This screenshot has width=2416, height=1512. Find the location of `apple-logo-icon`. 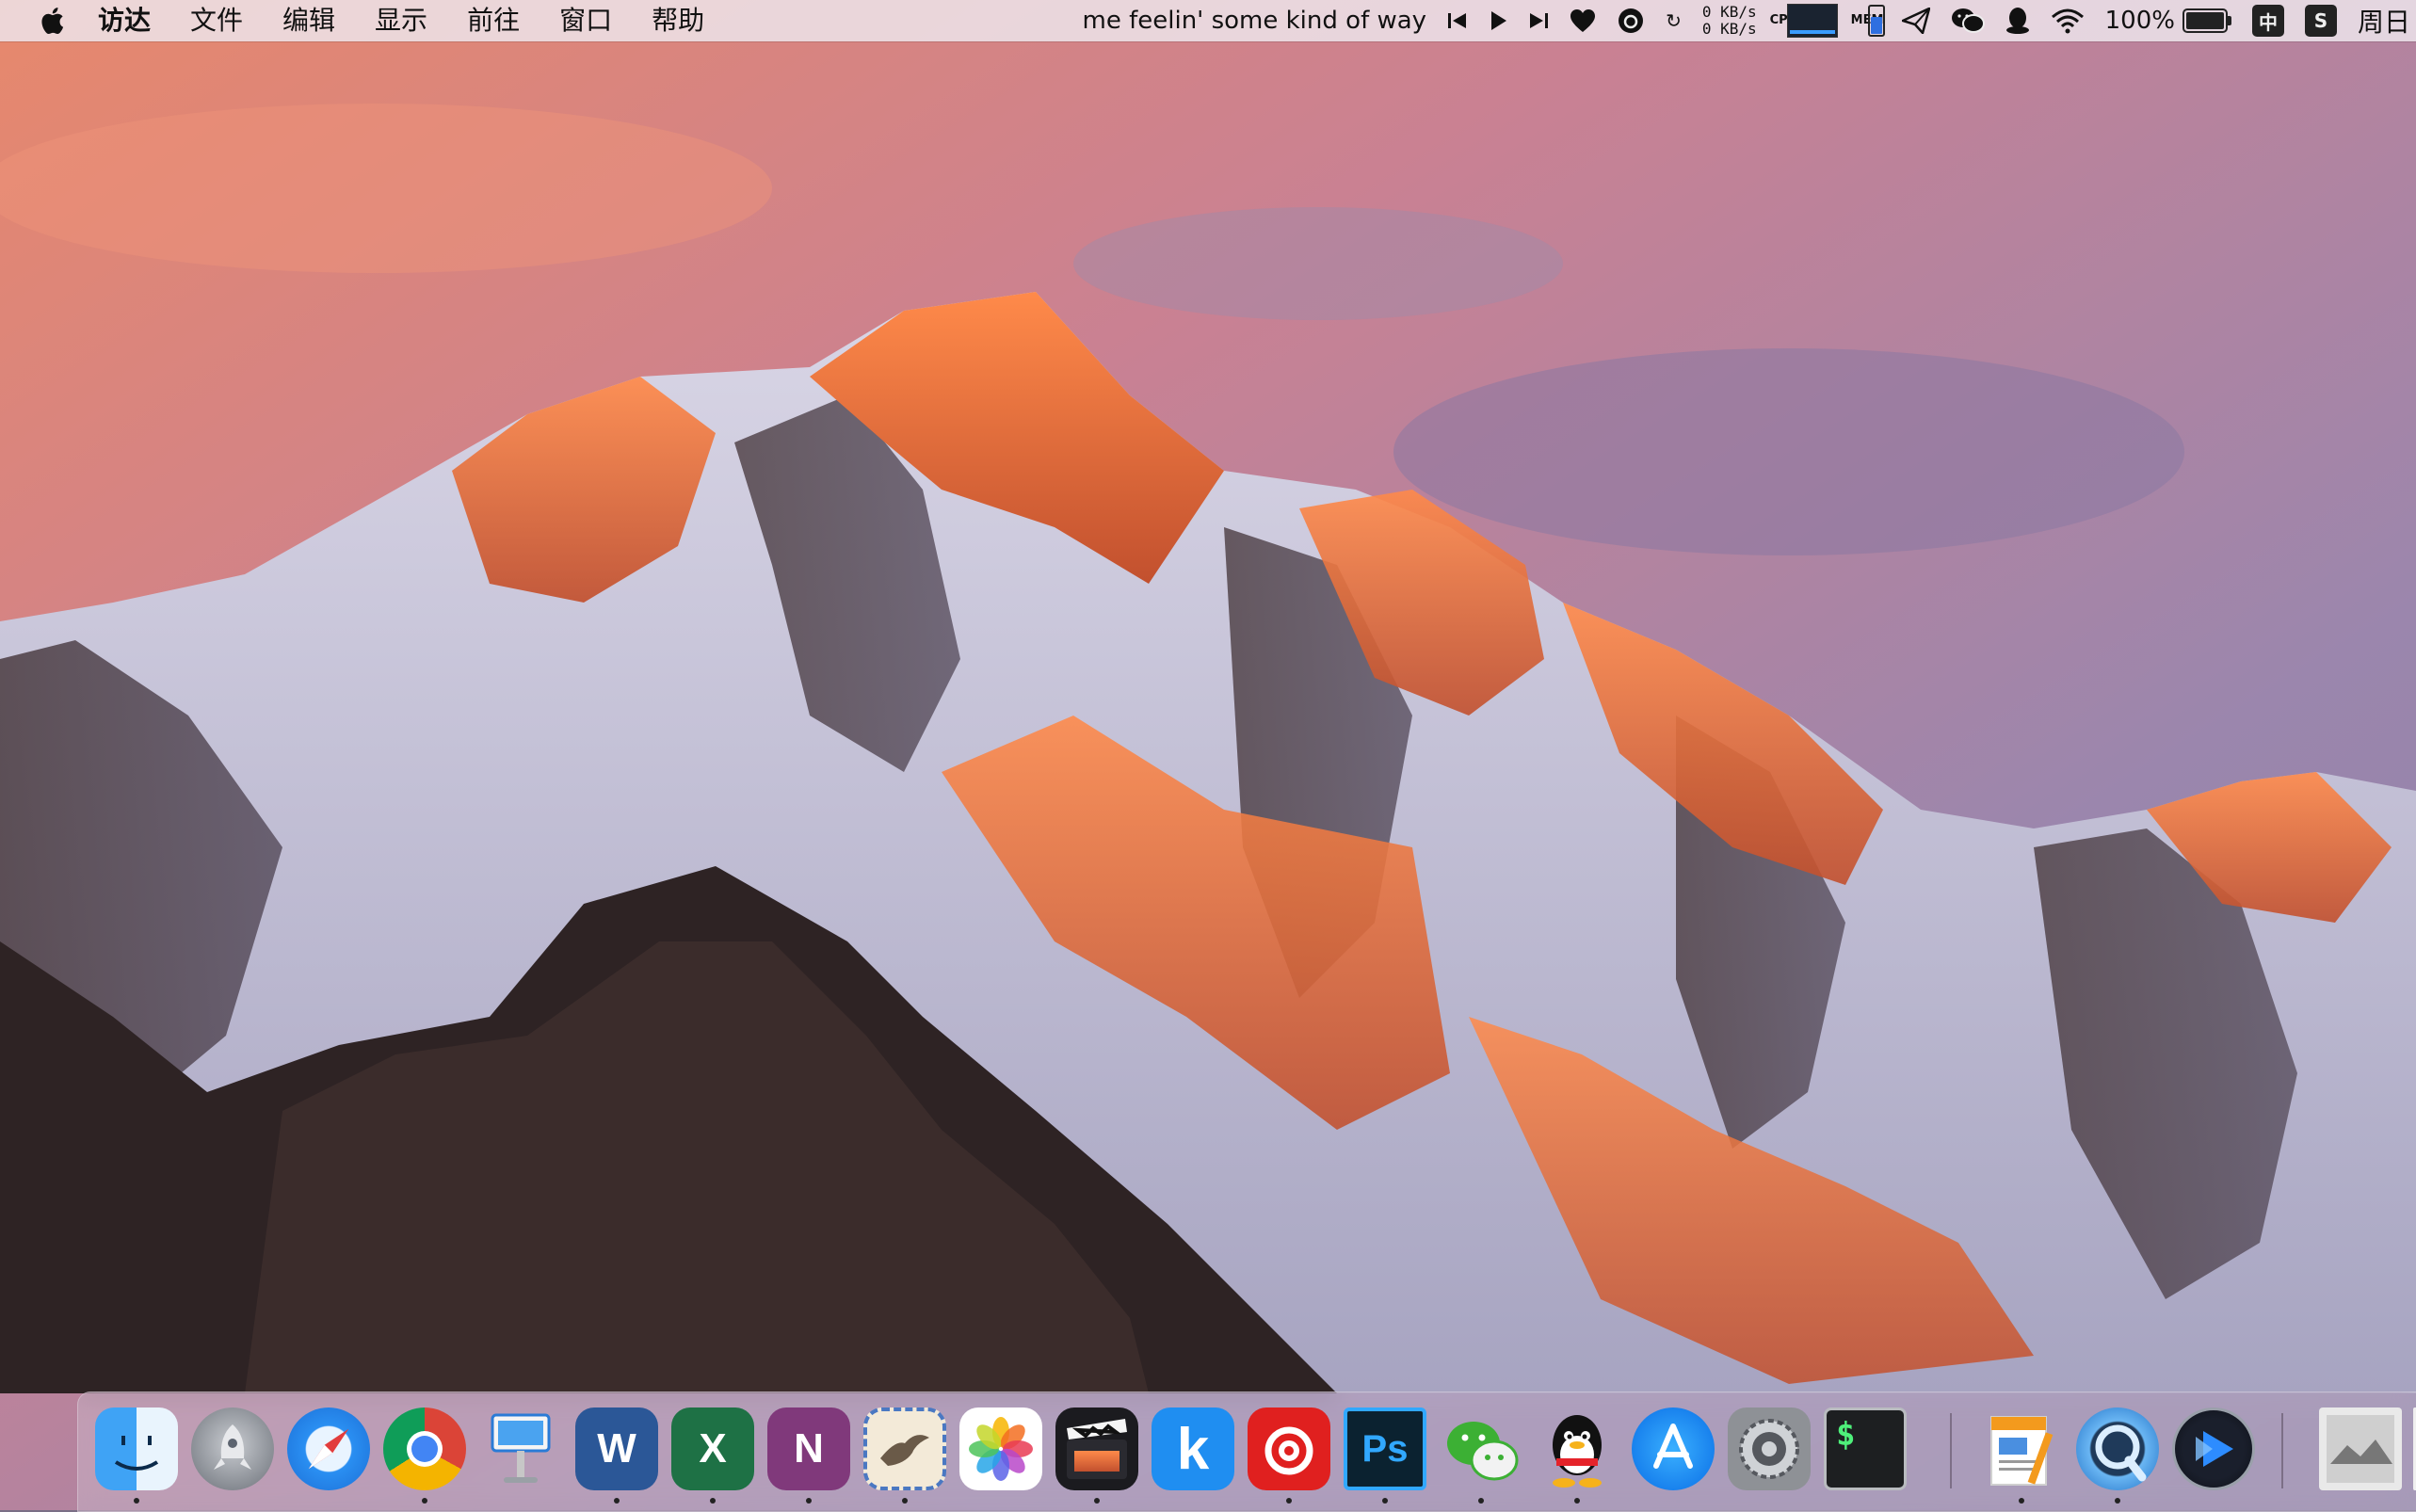

apple-logo-icon is located at coordinates (52, 21).